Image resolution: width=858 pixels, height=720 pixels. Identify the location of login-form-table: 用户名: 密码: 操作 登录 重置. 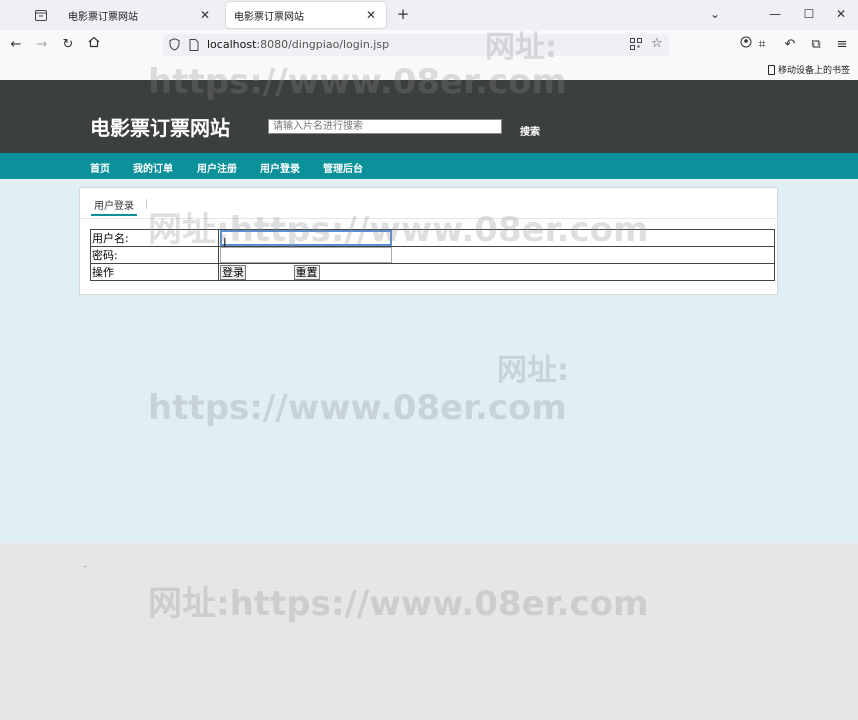
(432, 255).